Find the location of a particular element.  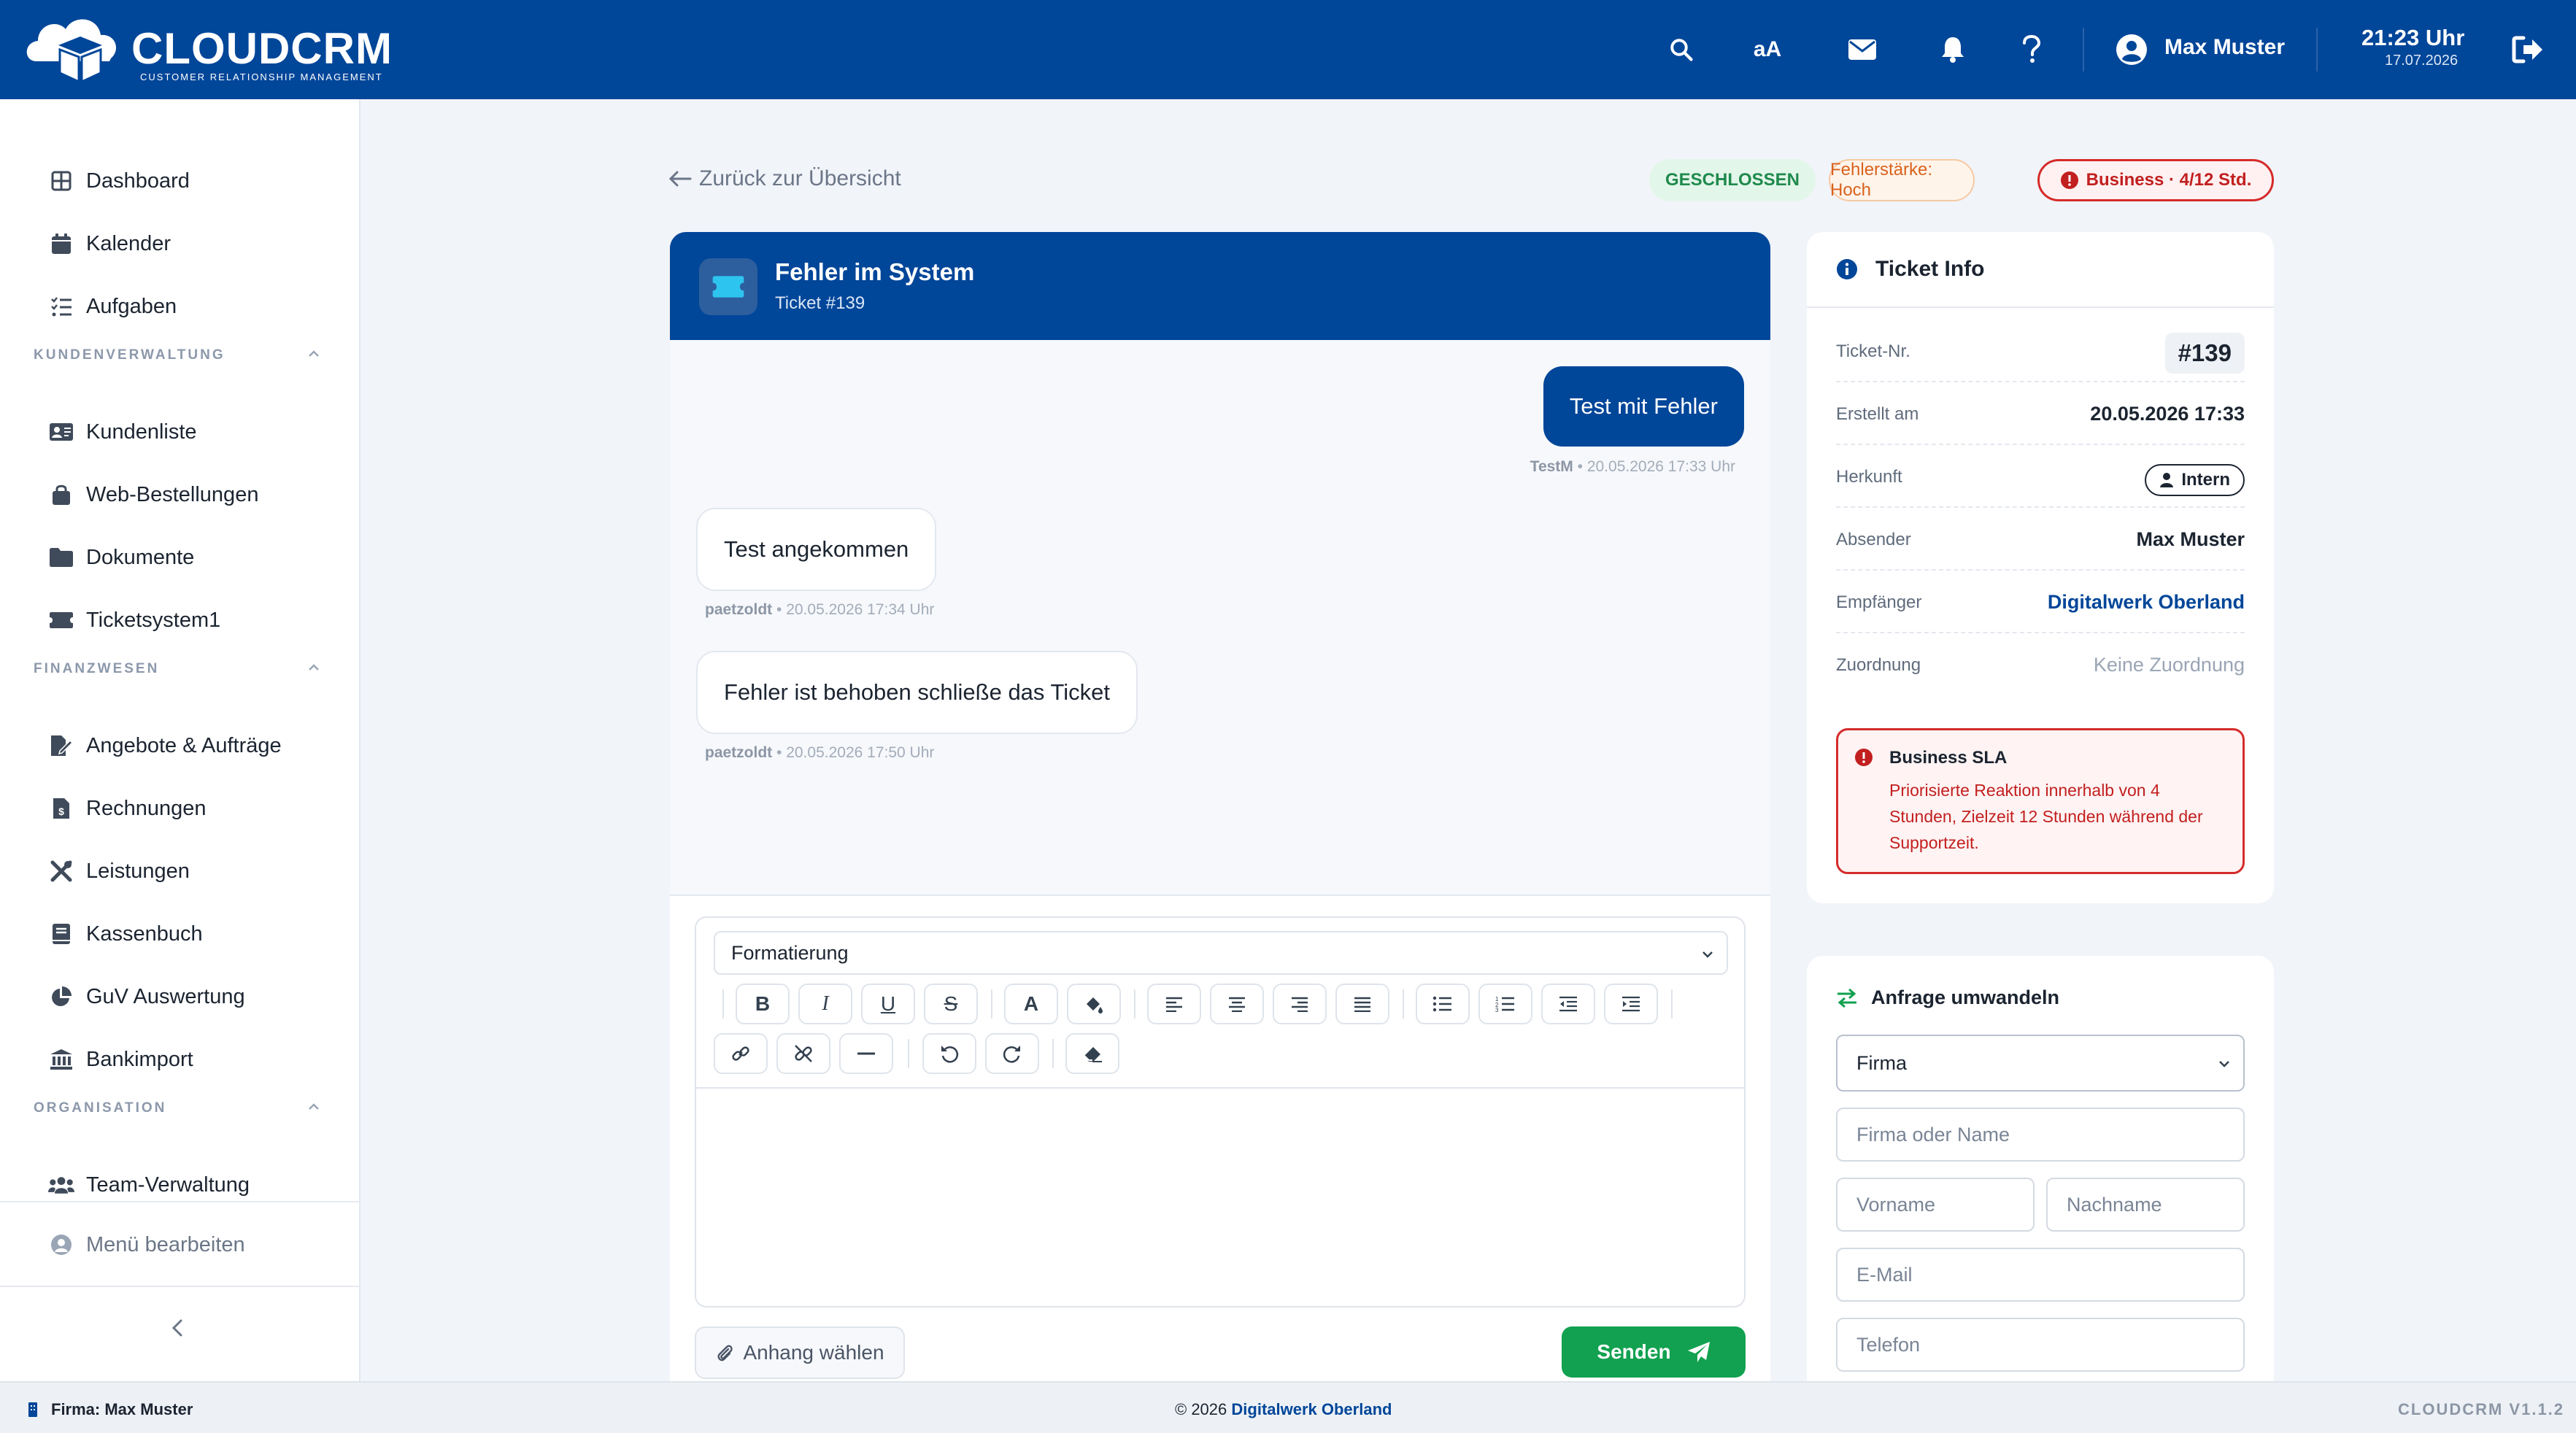

info-row-sender: Absender Max Muster is located at coordinates (2040, 539).